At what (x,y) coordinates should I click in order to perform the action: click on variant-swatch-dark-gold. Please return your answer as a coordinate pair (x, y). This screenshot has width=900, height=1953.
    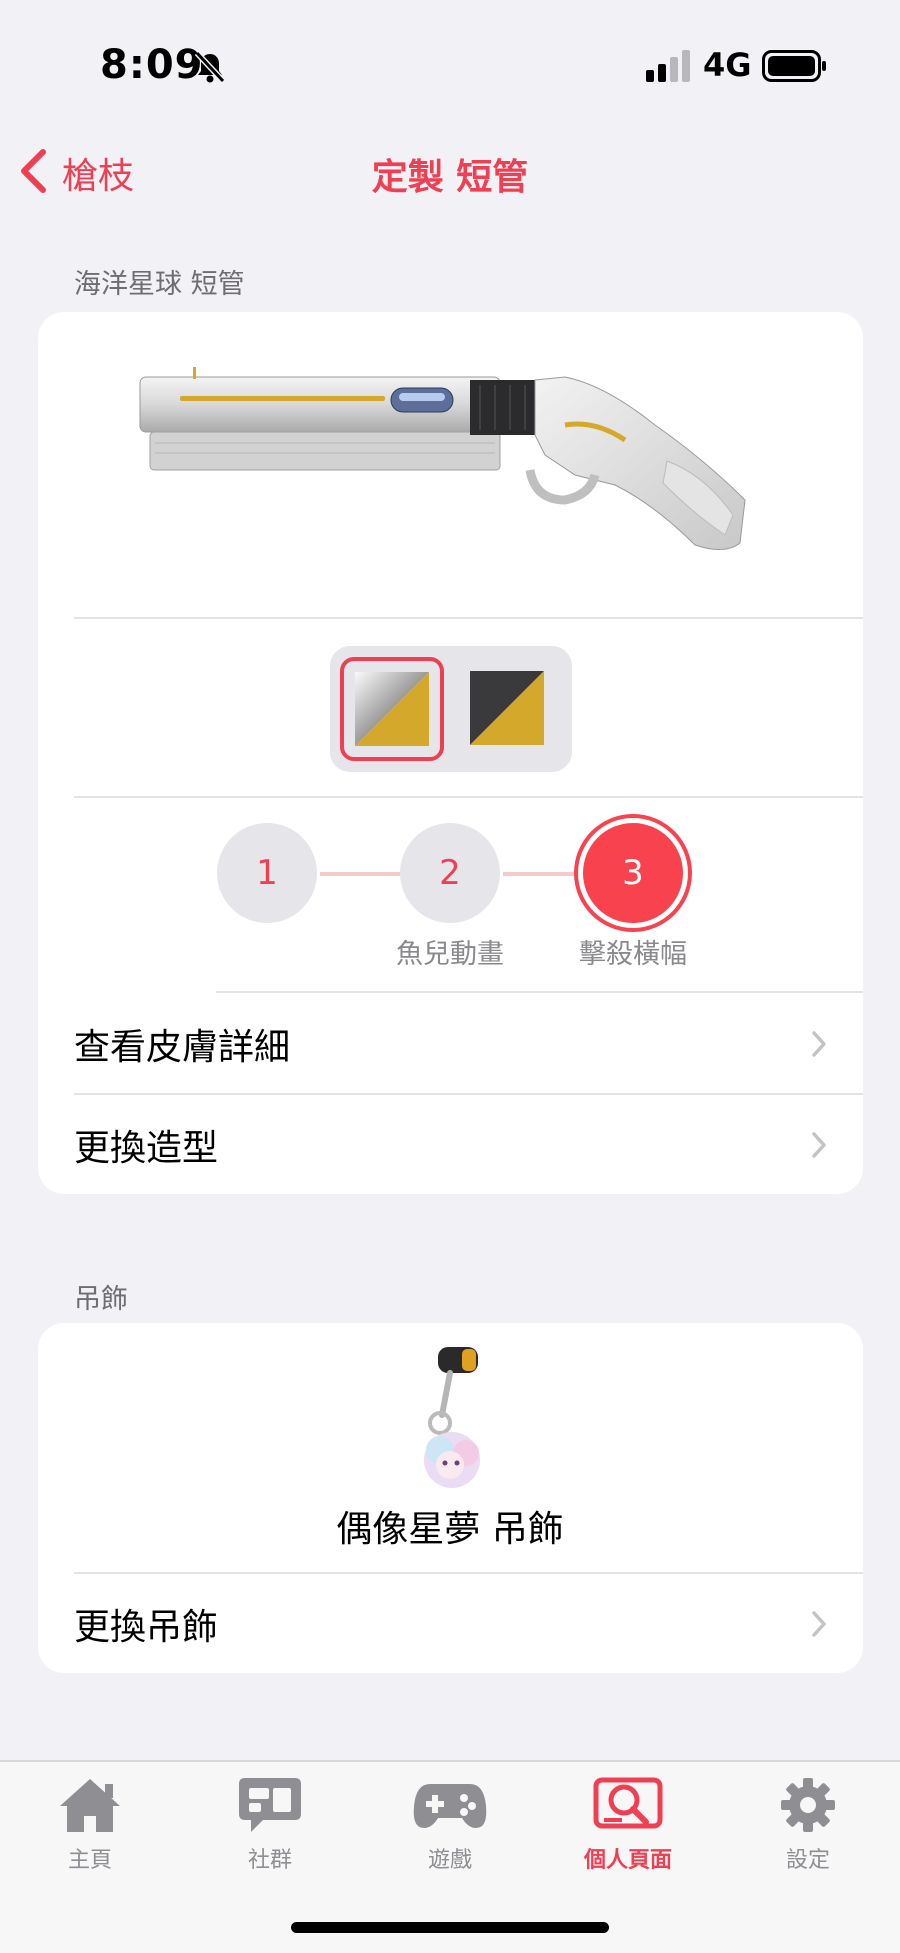
    Looking at the image, I should click on (507, 708).